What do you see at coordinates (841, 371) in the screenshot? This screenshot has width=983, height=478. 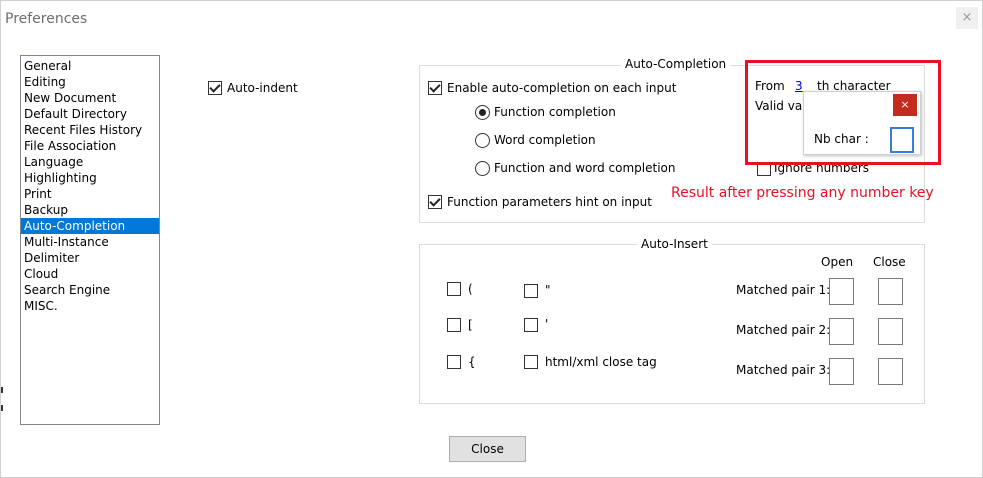 I see `matched-pair-3-open-input` at bounding box center [841, 371].